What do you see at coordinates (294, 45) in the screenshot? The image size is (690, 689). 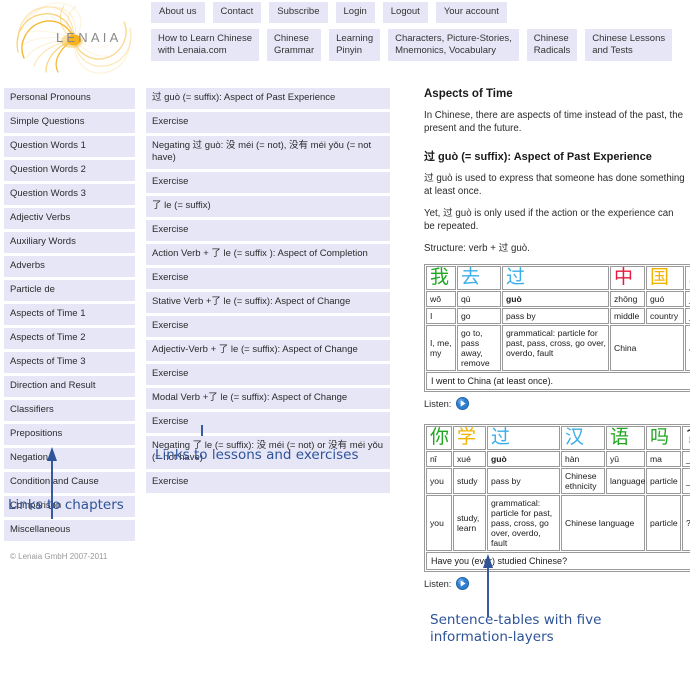 I see `nav-chinese-grammar: Chinese Grammar` at bounding box center [294, 45].